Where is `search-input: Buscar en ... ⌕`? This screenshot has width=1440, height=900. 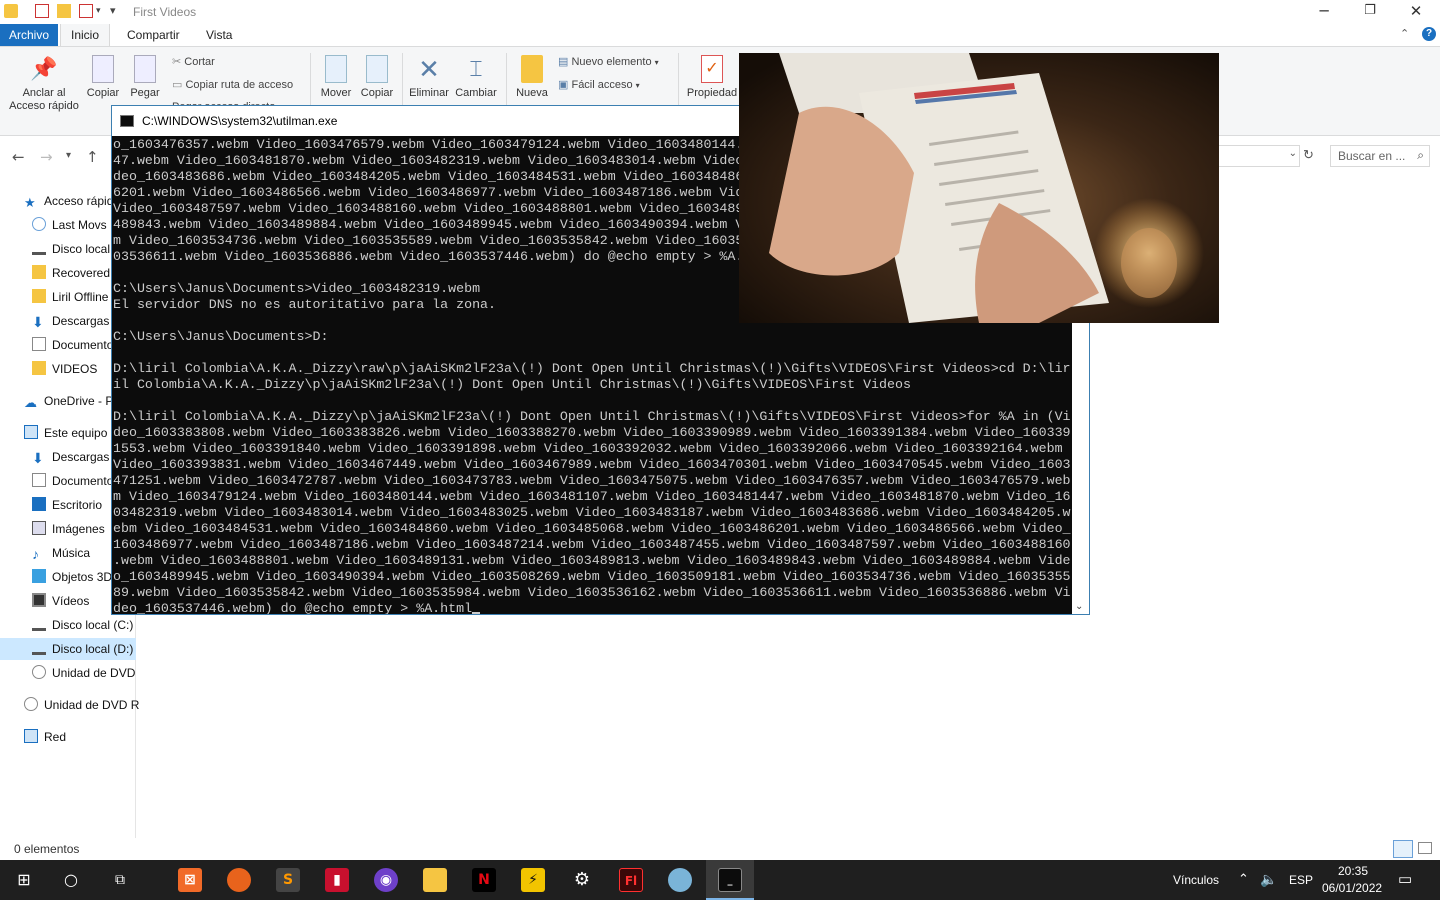 search-input: Buscar en ... ⌕ is located at coordinates (1380, 156).